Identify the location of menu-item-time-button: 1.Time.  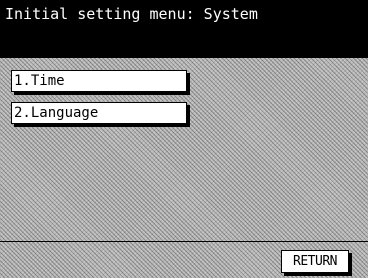
(99, 81).